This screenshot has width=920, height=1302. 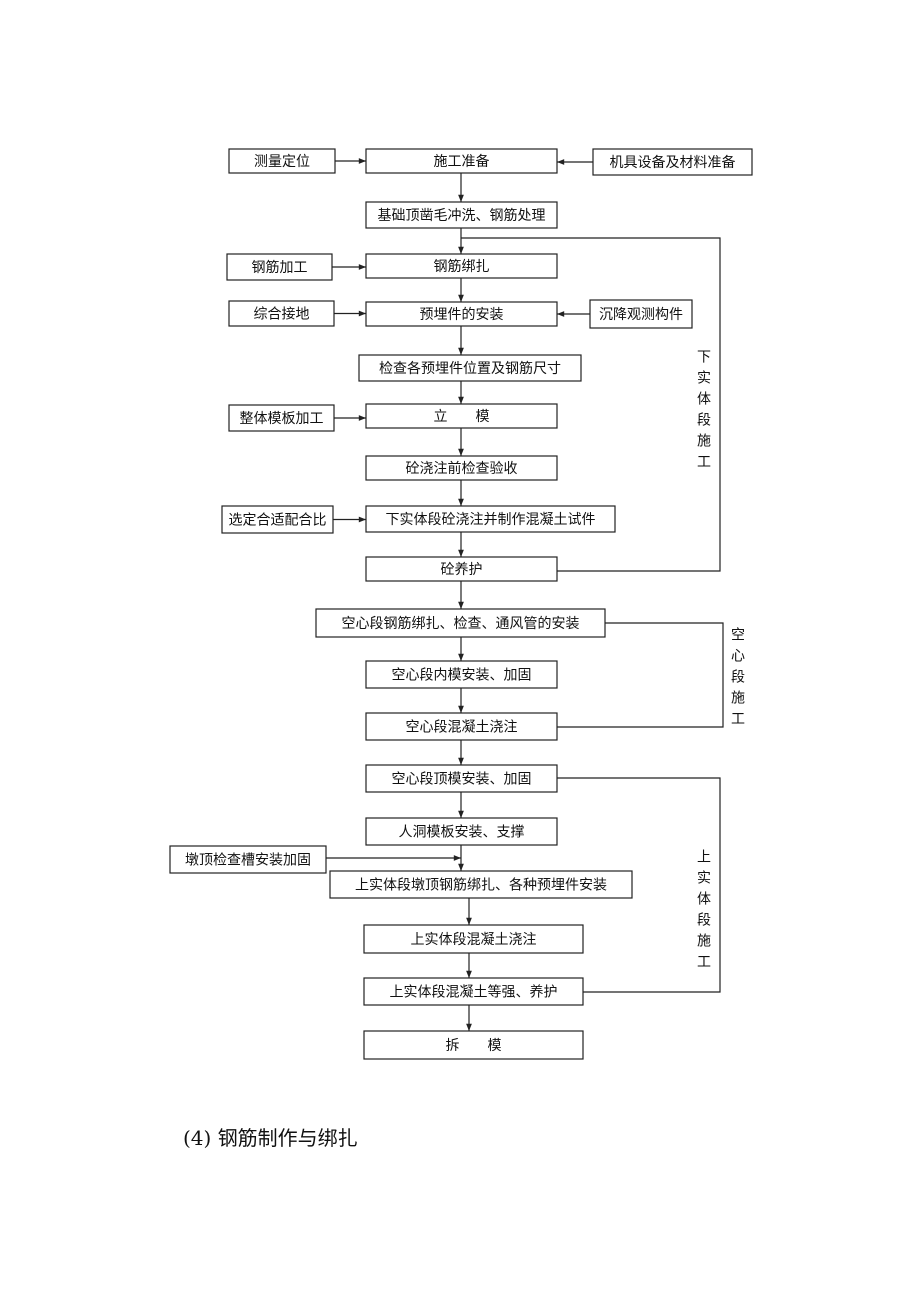 I want to click on node-upper-rebar: 上实体段墩顶钢筋绑扎、各种预埋件安装, so click(x=481, y=884).